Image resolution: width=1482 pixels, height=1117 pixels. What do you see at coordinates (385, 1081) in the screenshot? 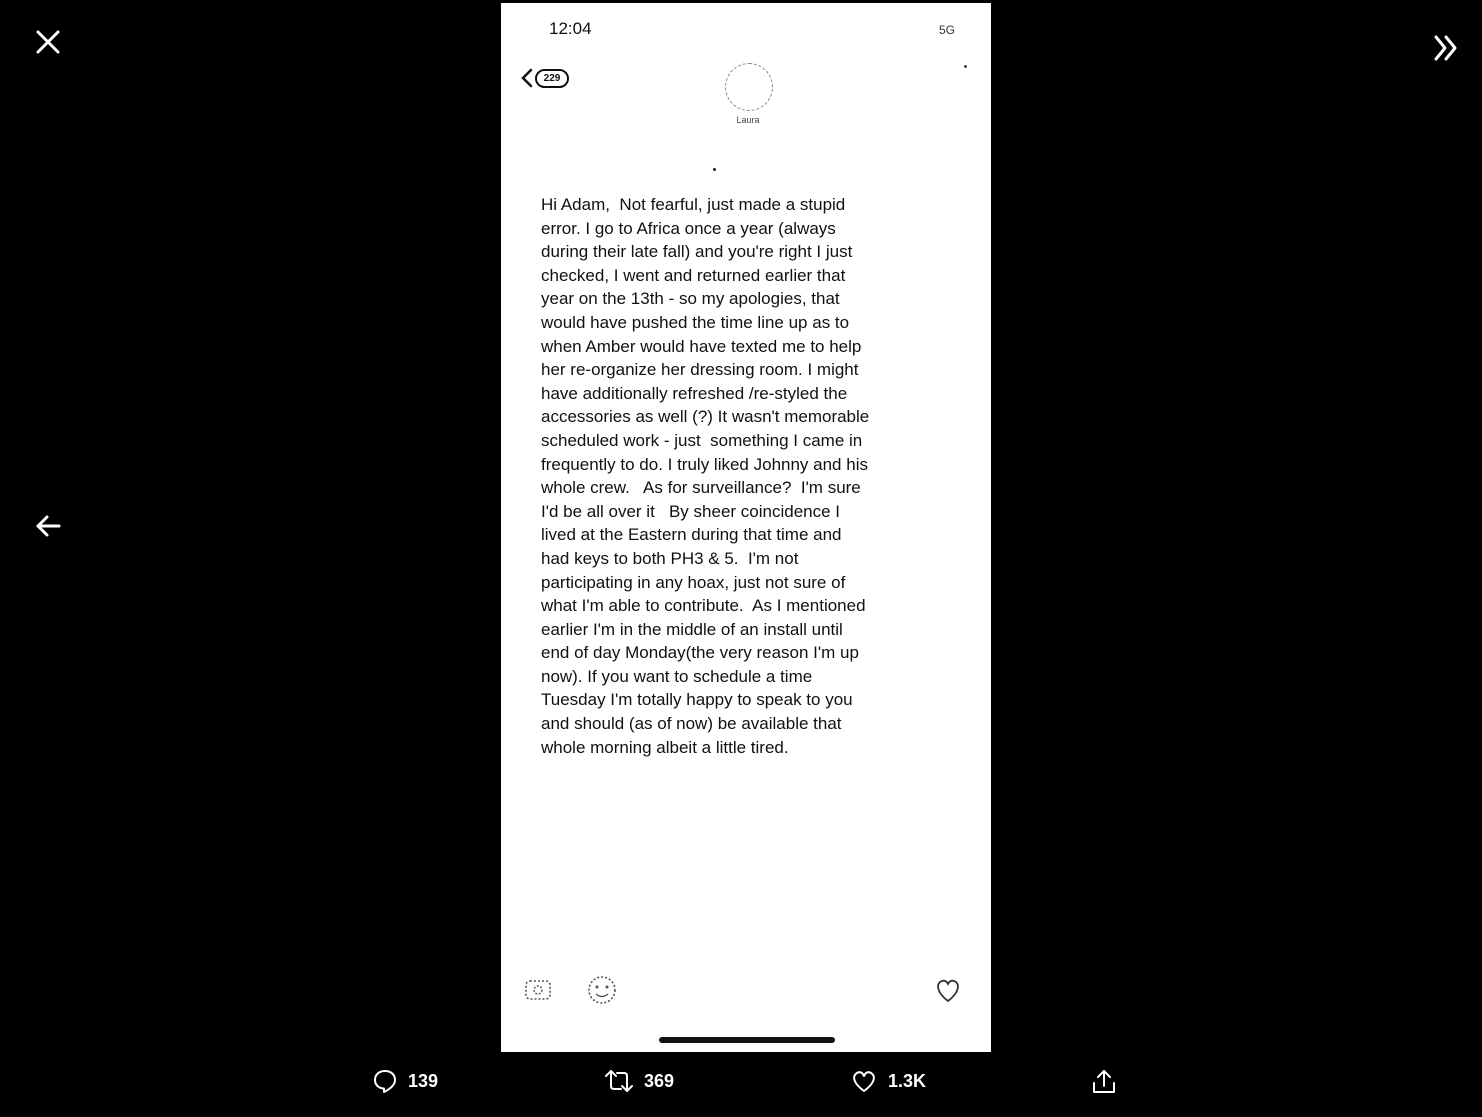
I see `comment-icon` at bounding box center [385, 1081].